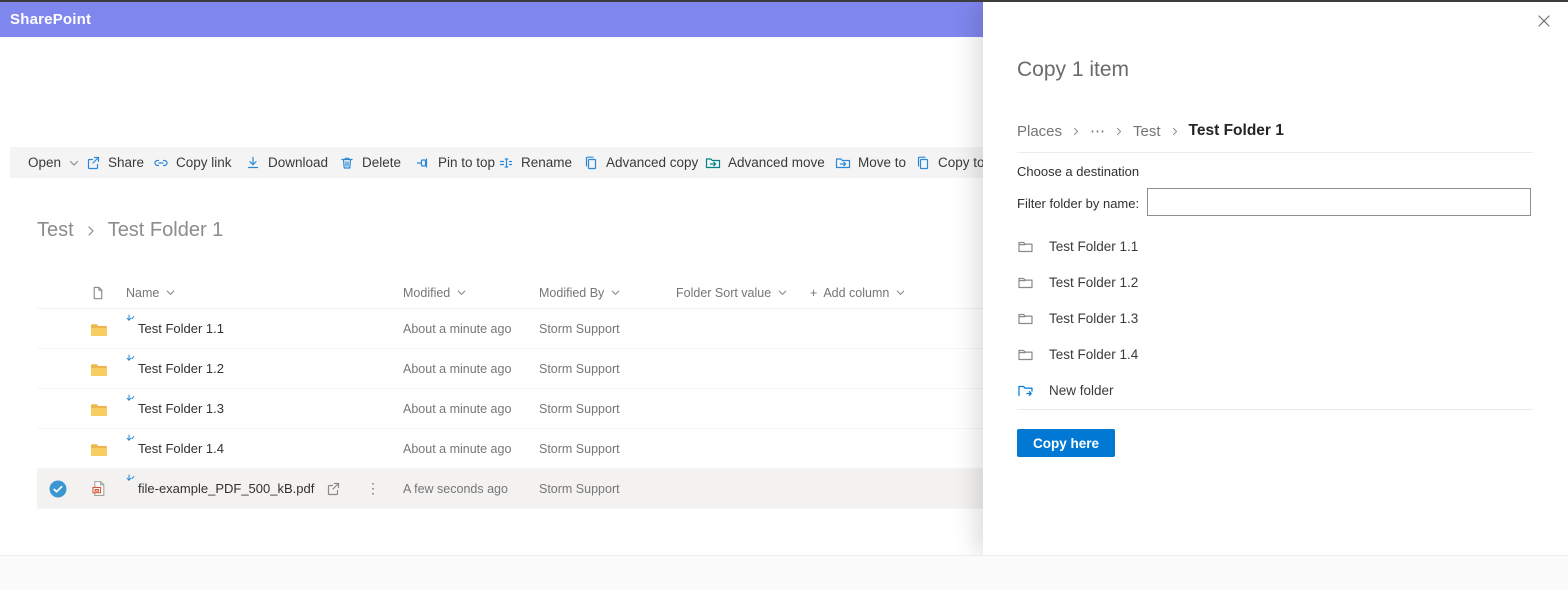  I want to click on panel-title: Copy 1 item, so click(1073, 69).